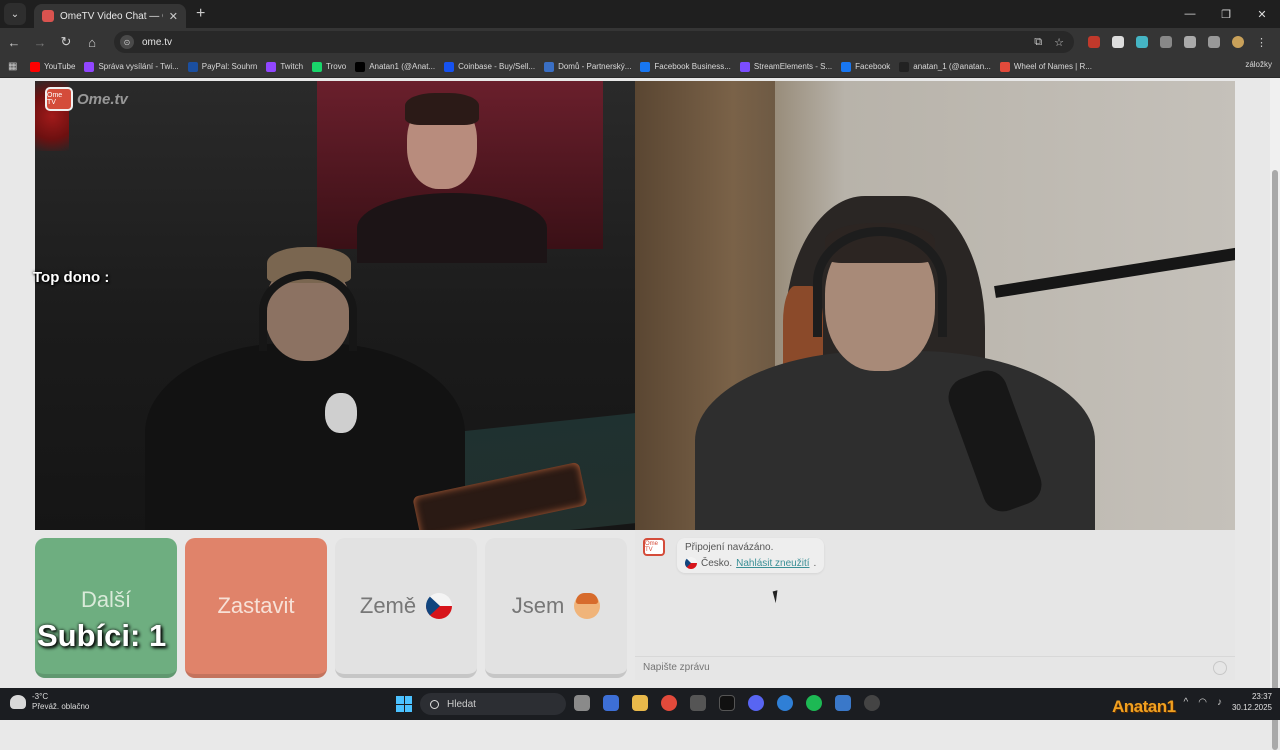 The width and height of the screenshot is (1280, 750). Describe the element at coordinates (406, 608) in the screenshot. I see `country-button: Země` at that location.